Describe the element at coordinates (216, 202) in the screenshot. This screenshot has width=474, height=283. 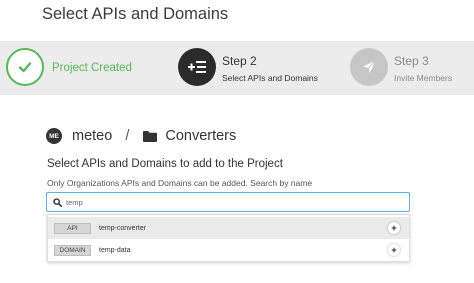
I see `search-input` at that location.